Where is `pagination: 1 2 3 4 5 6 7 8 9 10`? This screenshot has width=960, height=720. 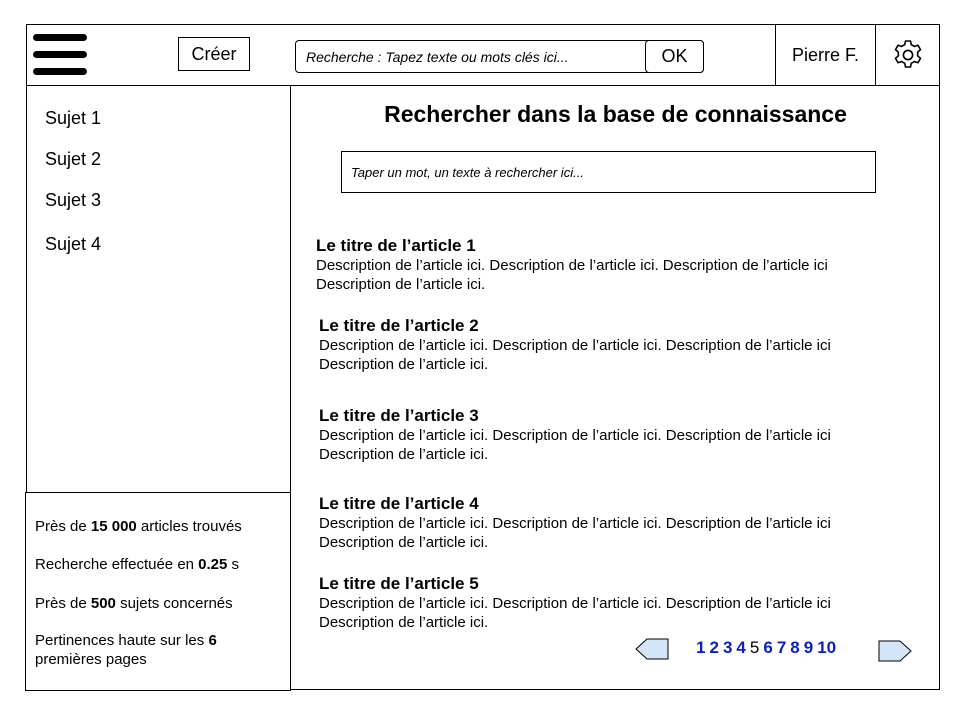
pagination: 1 2 3 4 5 6 7 8 9 10 is located at coordinates (768, 648).